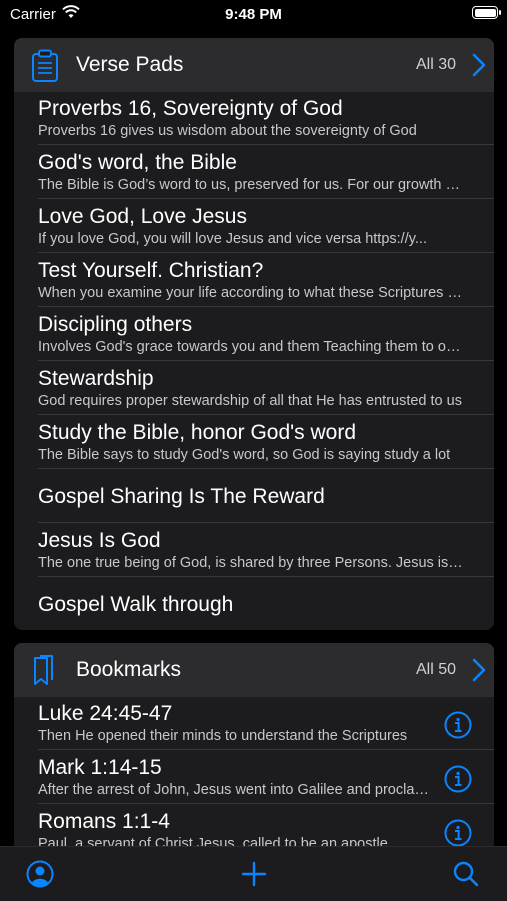  I want to click on tab-bar, so click(253, 873).